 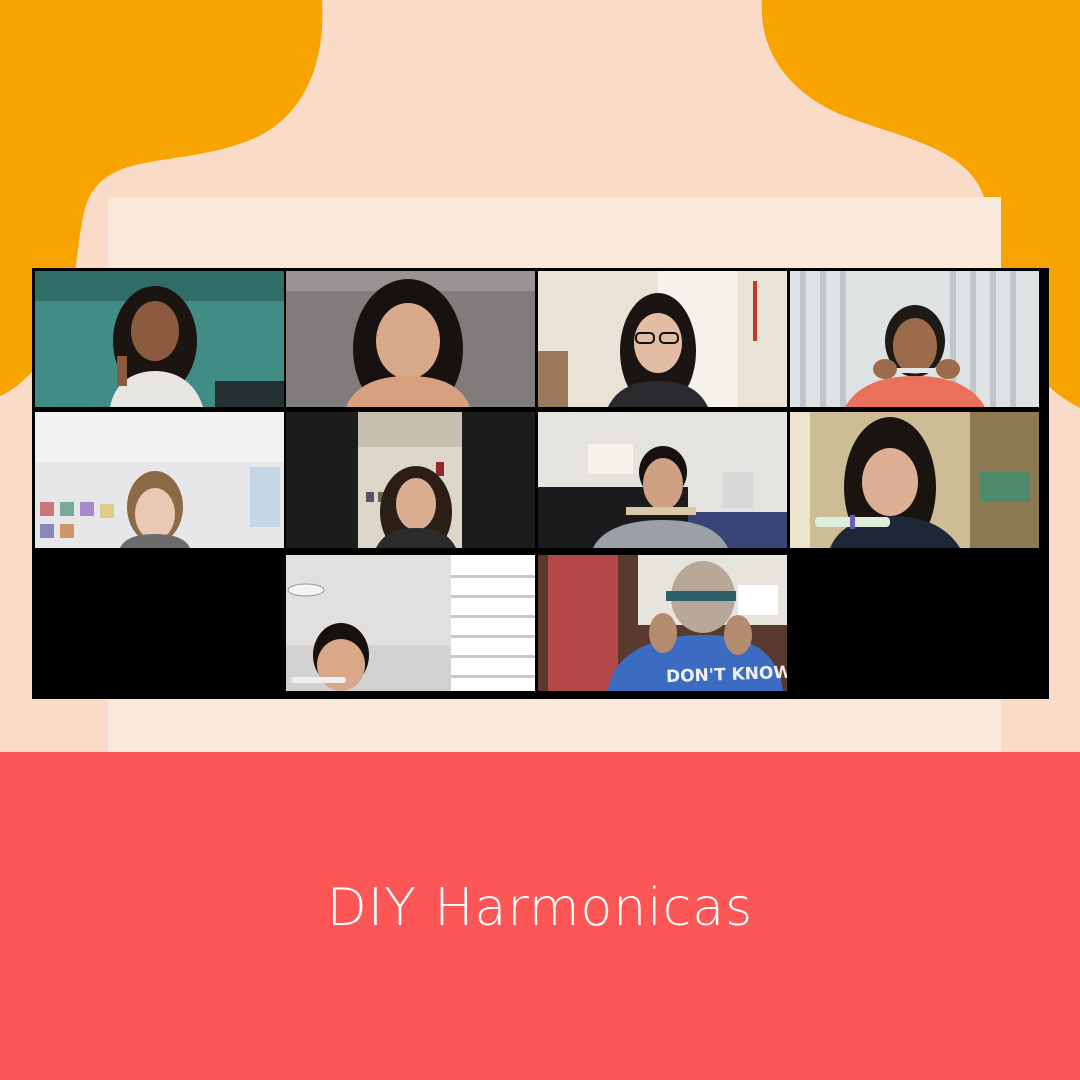 I want to click on video-tile-p3, so click(x=662, y=339).